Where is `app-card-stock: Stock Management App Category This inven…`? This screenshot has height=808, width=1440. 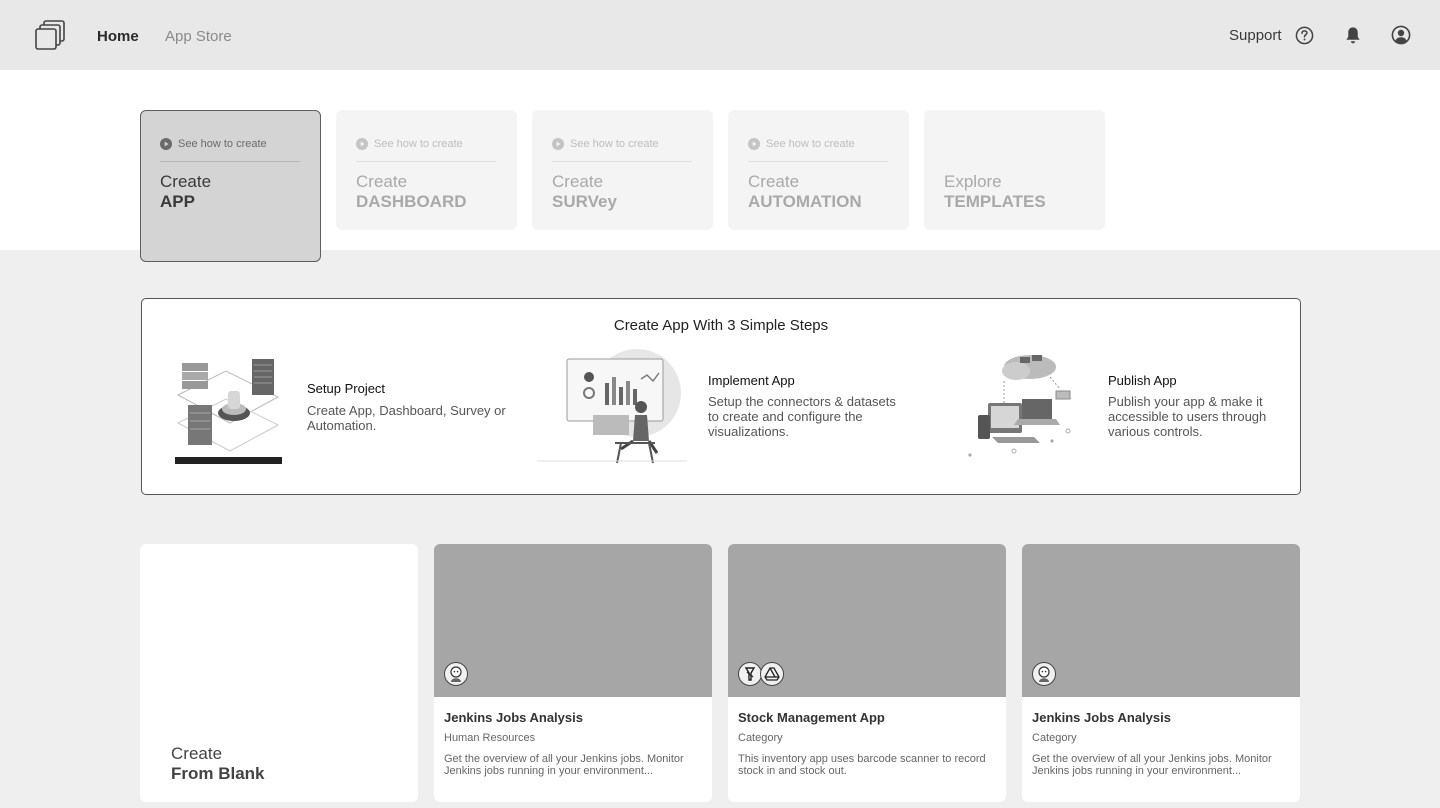 app-card-stock: Stock Management App Category This inven… is located at coordinates (867, 673).